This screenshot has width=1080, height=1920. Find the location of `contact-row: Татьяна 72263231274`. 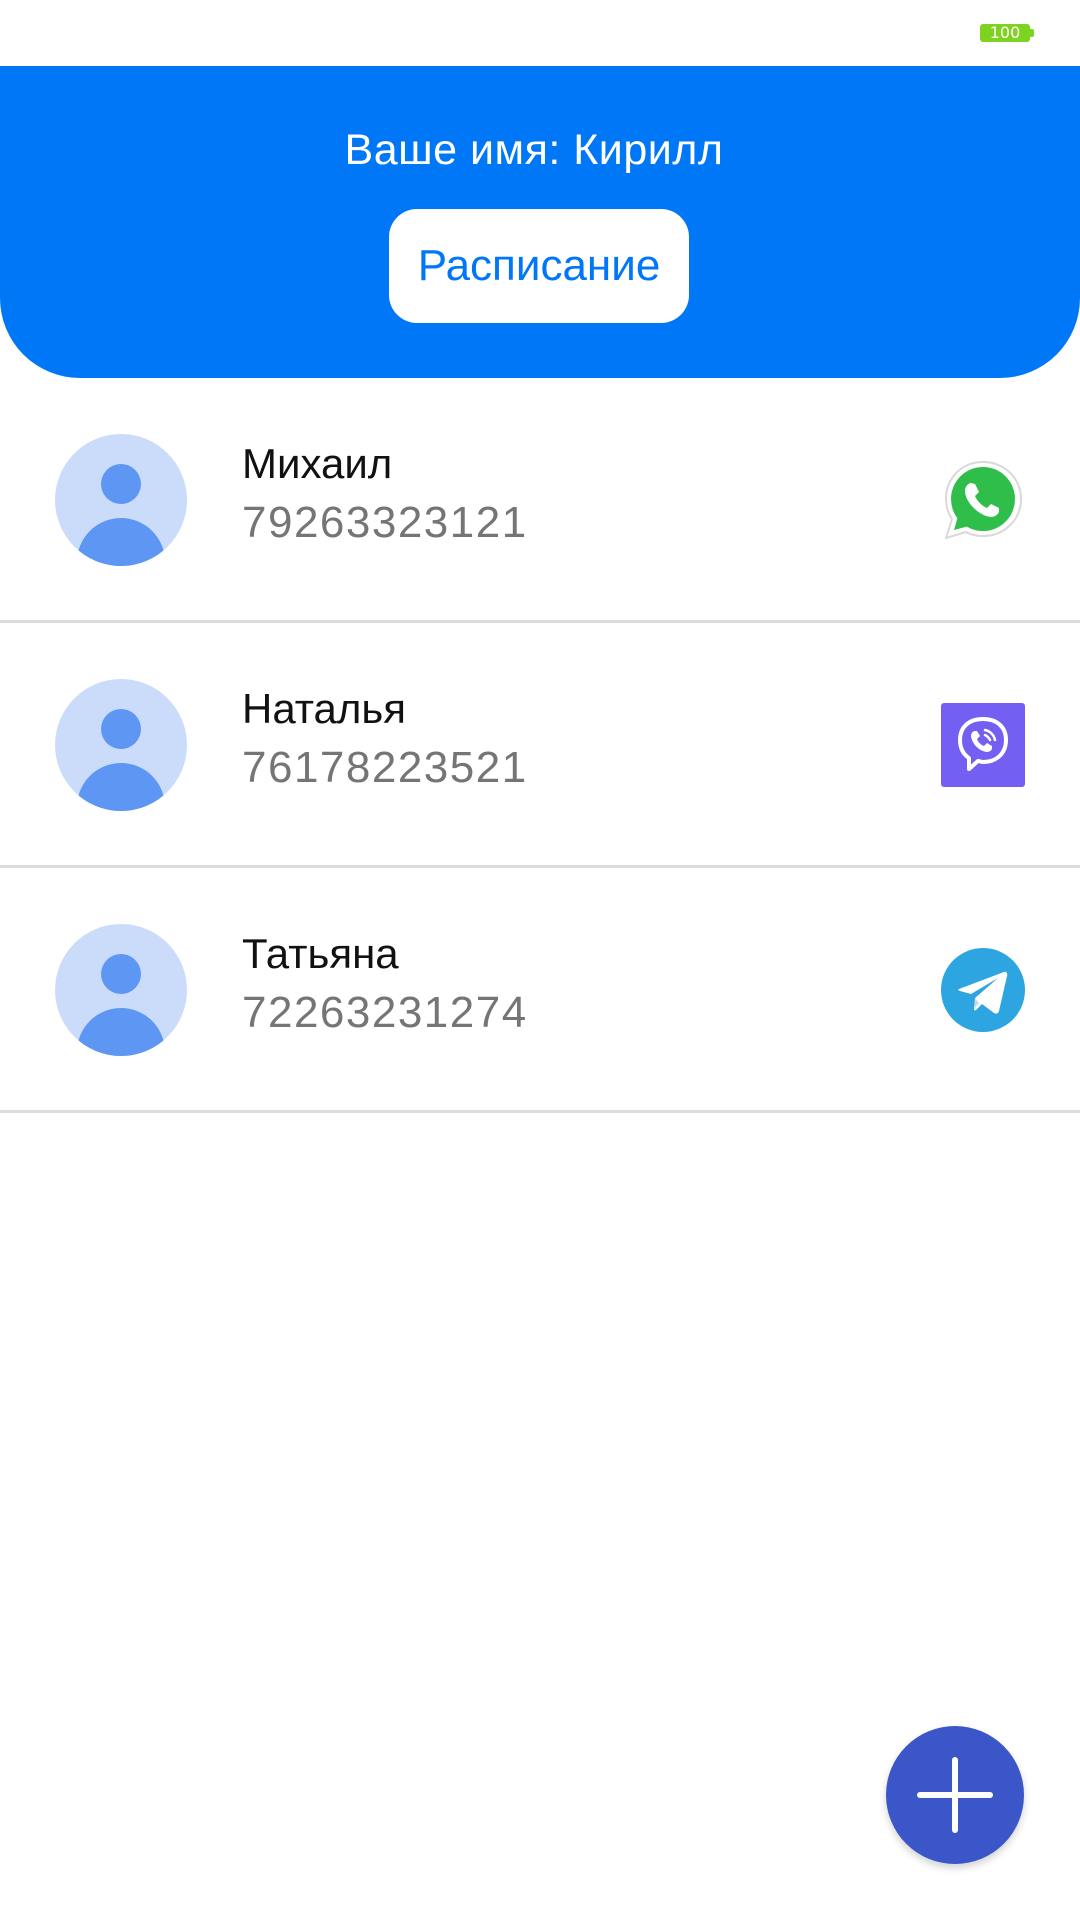

contact-row: Татьяна 72263231274 is located at coordinates (540, 990).